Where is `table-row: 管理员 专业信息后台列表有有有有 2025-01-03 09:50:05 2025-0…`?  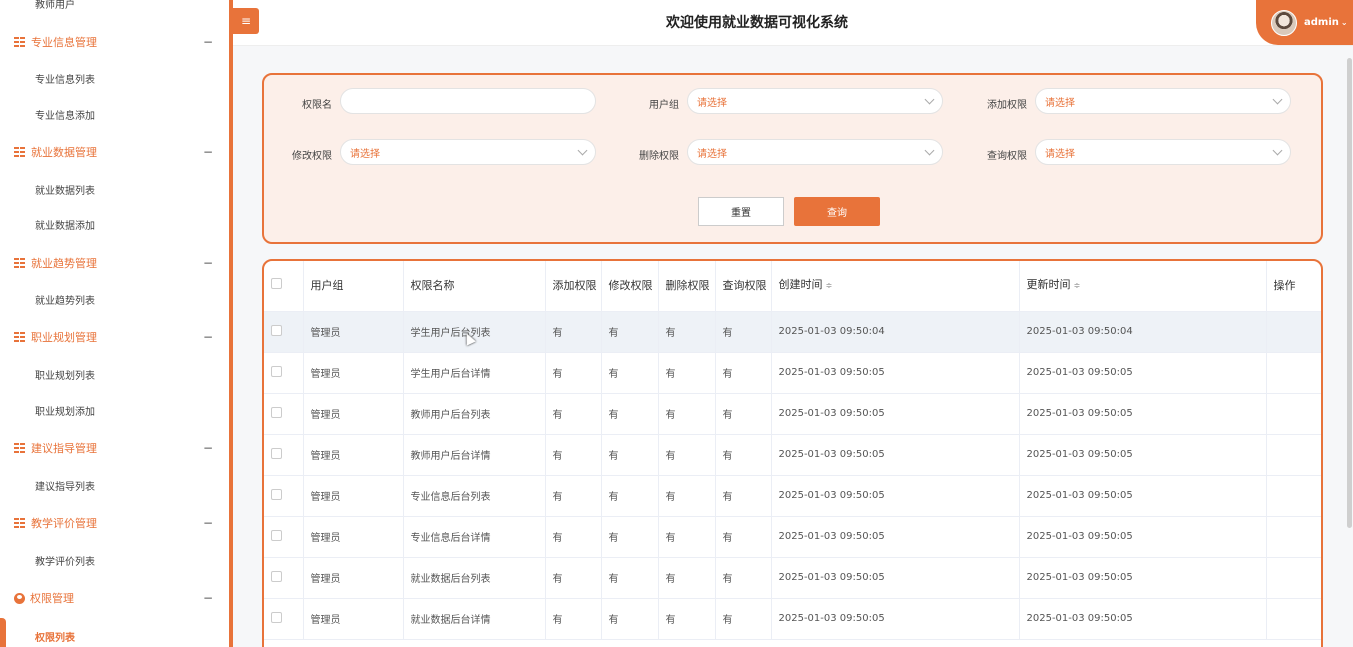 table-row: 管理员 专业信息后台列表有有有有 2025-01-03 09:50:05 2025-0… is located at coordinates (792, 496).